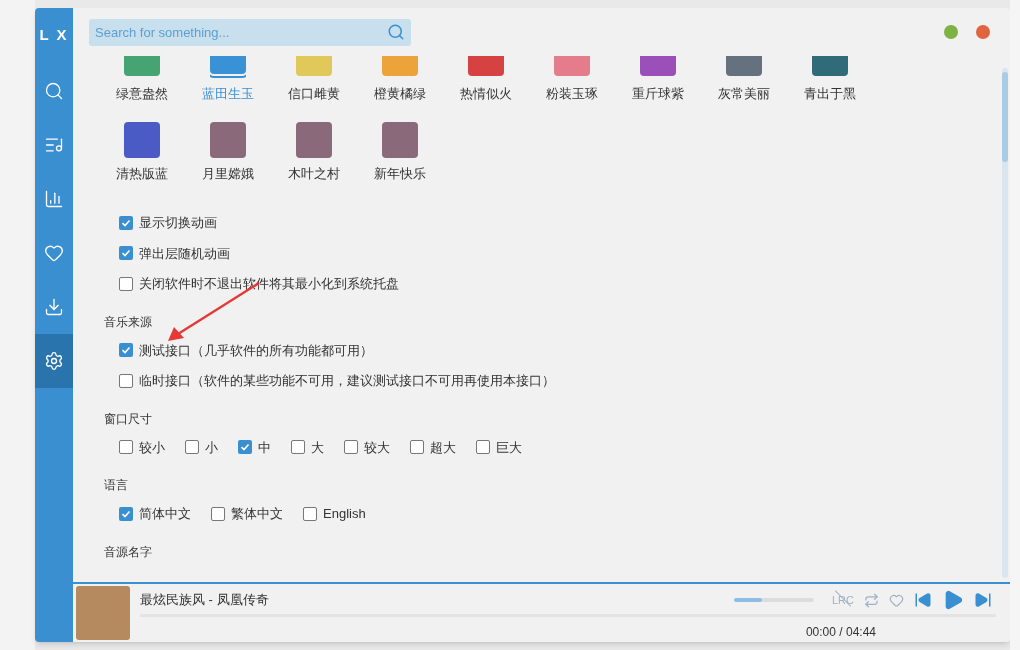  I want to click on previous-icon, so click(923, 600).